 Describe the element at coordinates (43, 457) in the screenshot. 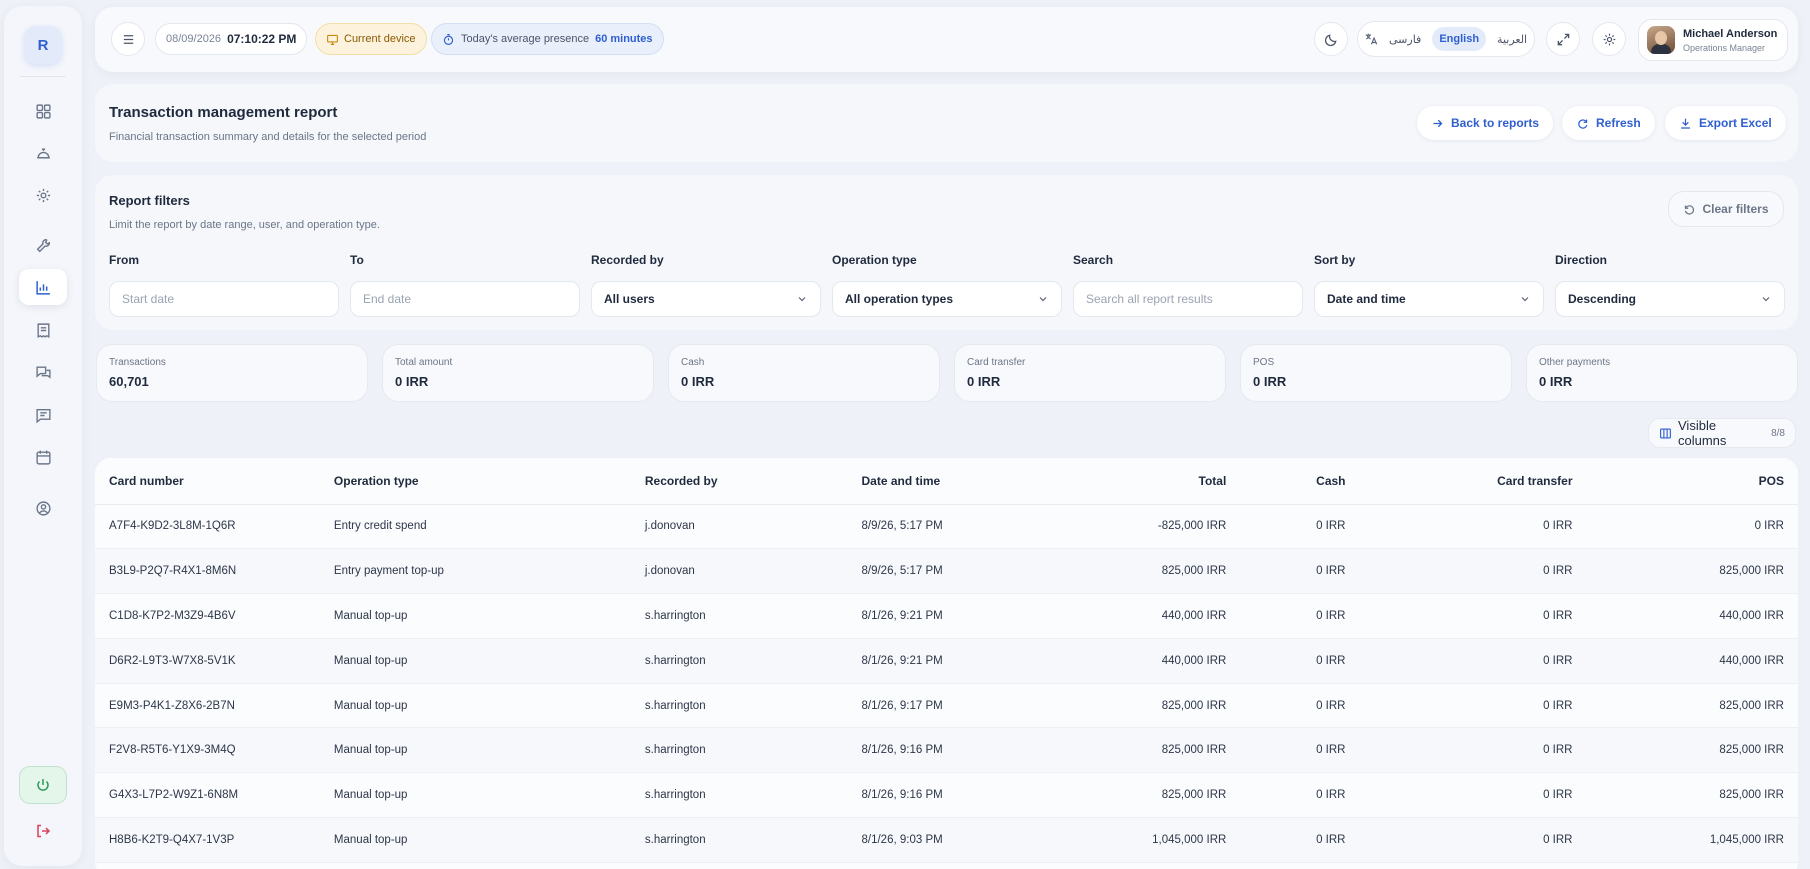

I see `sidebar-item-calendar` at that location.